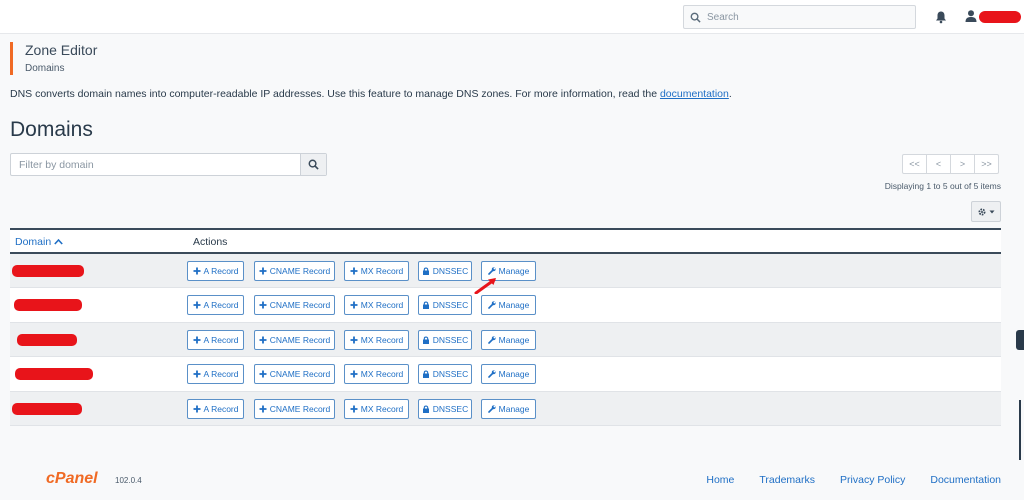 The width and height of the screenshot is (1024, 500). Describe the element at coordinates (1020, 340) in the screenshot. I see `side-widget-tab` at that location.